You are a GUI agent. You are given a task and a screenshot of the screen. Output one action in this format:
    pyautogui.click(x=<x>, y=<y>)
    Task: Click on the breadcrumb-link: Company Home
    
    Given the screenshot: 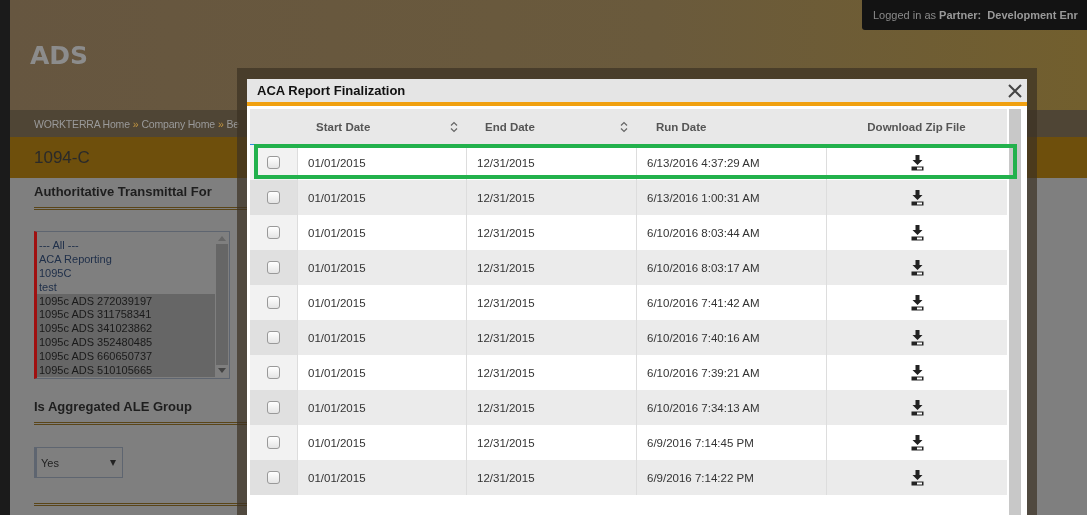 What is the action you would take?
    pyautogui.click(x=178, y=123)
    